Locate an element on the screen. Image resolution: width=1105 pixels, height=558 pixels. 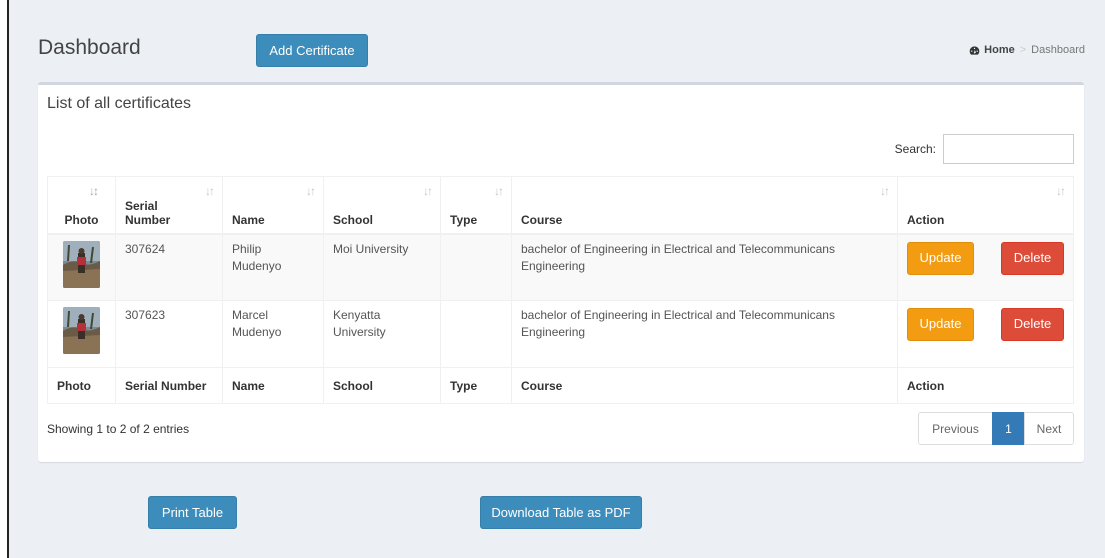
col-footer-type: Type is located at coordinates (476, 385).